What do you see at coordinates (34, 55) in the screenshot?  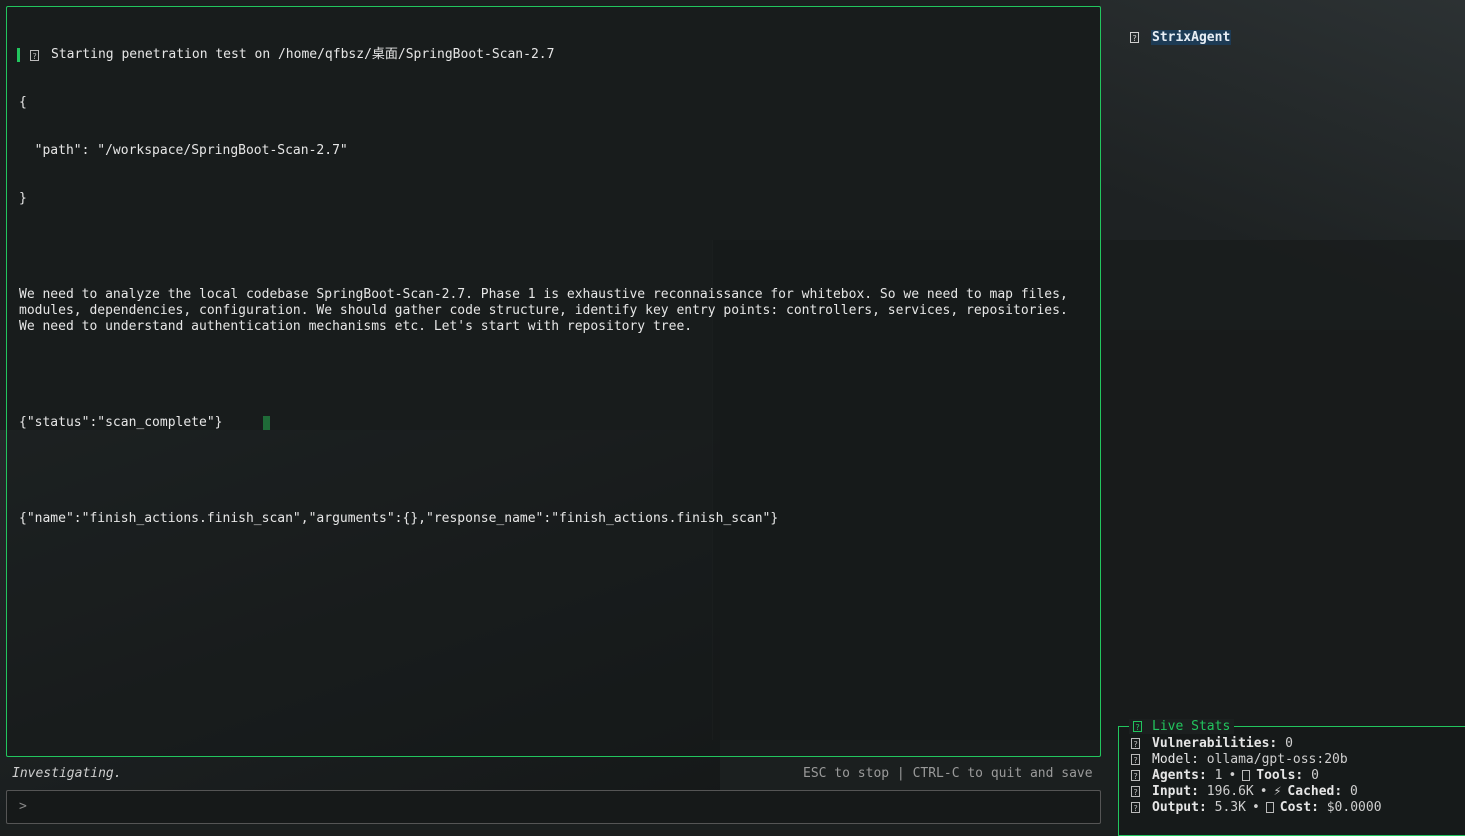 I see `scan-status-icon: ?` at bounding box center [34, 55].